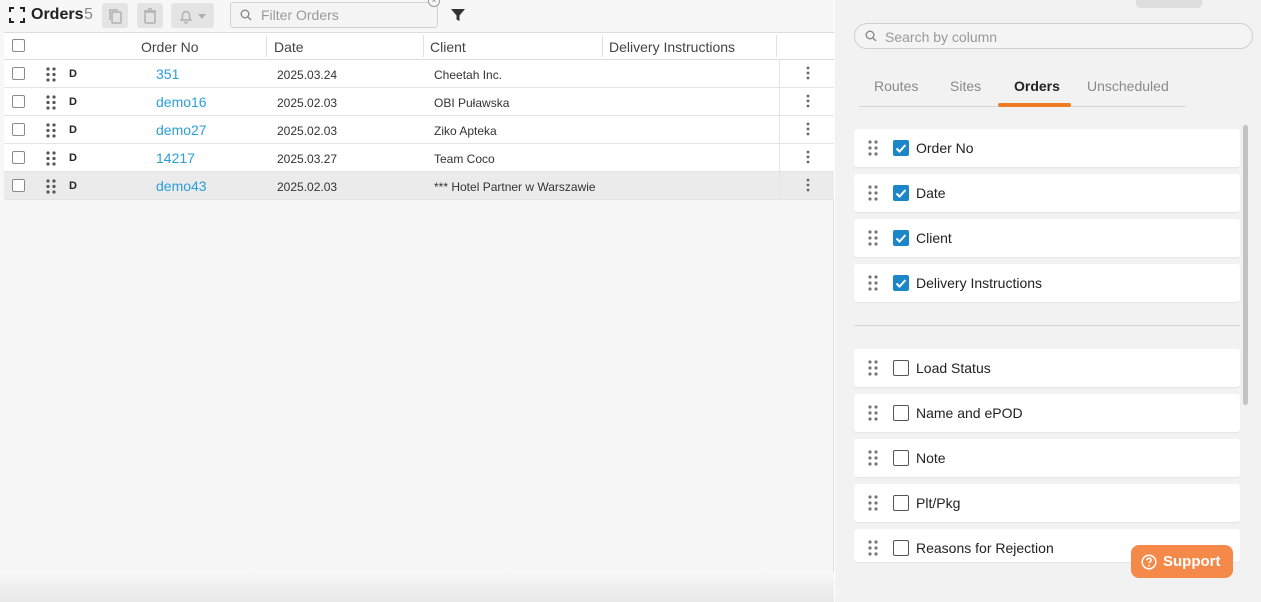 This screenshot has width=1261, height=602. What do you see at coordinates (181, 102) in the screenshot?
I see `order-no-link: demo16` at bounding box center [181, 102].